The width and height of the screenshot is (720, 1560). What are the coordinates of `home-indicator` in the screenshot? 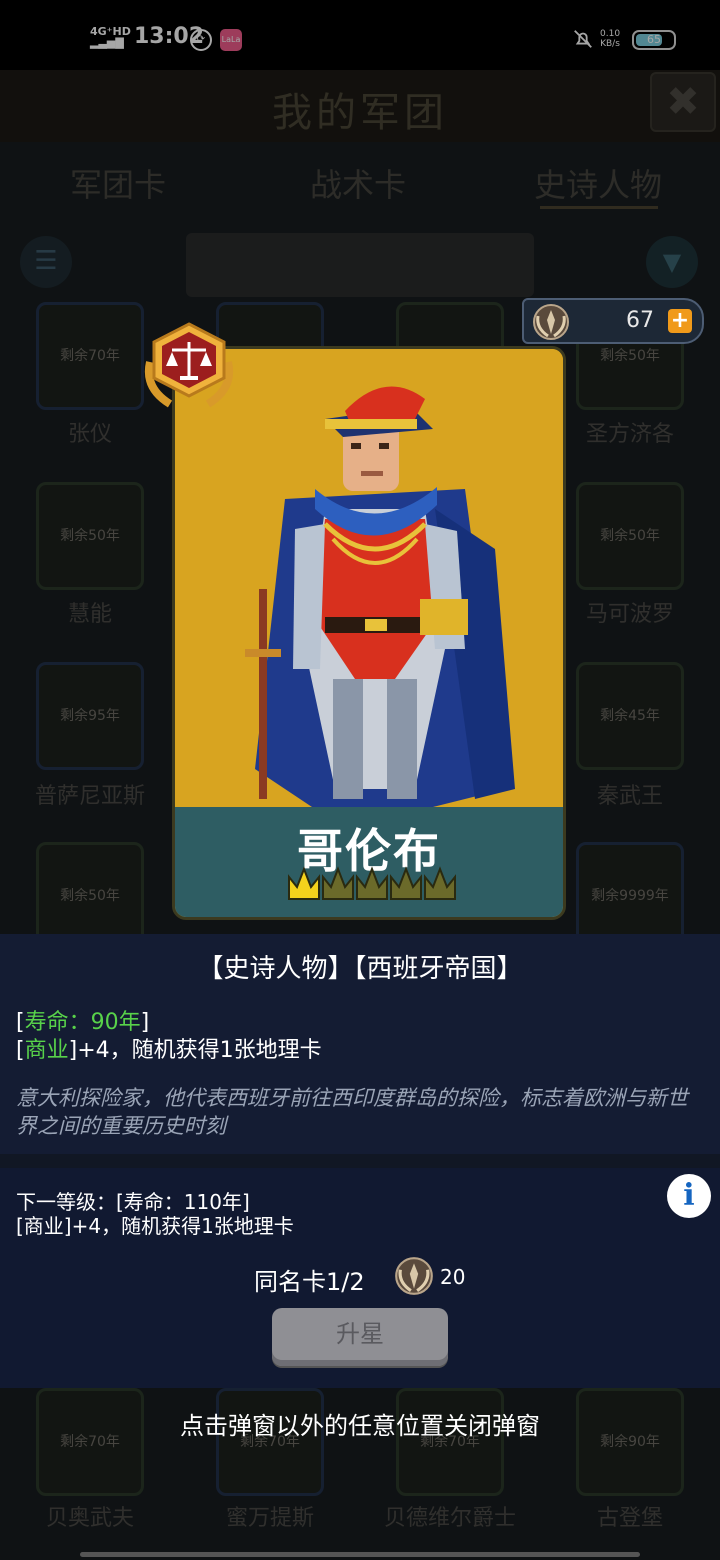 It's located at (360, 1554).